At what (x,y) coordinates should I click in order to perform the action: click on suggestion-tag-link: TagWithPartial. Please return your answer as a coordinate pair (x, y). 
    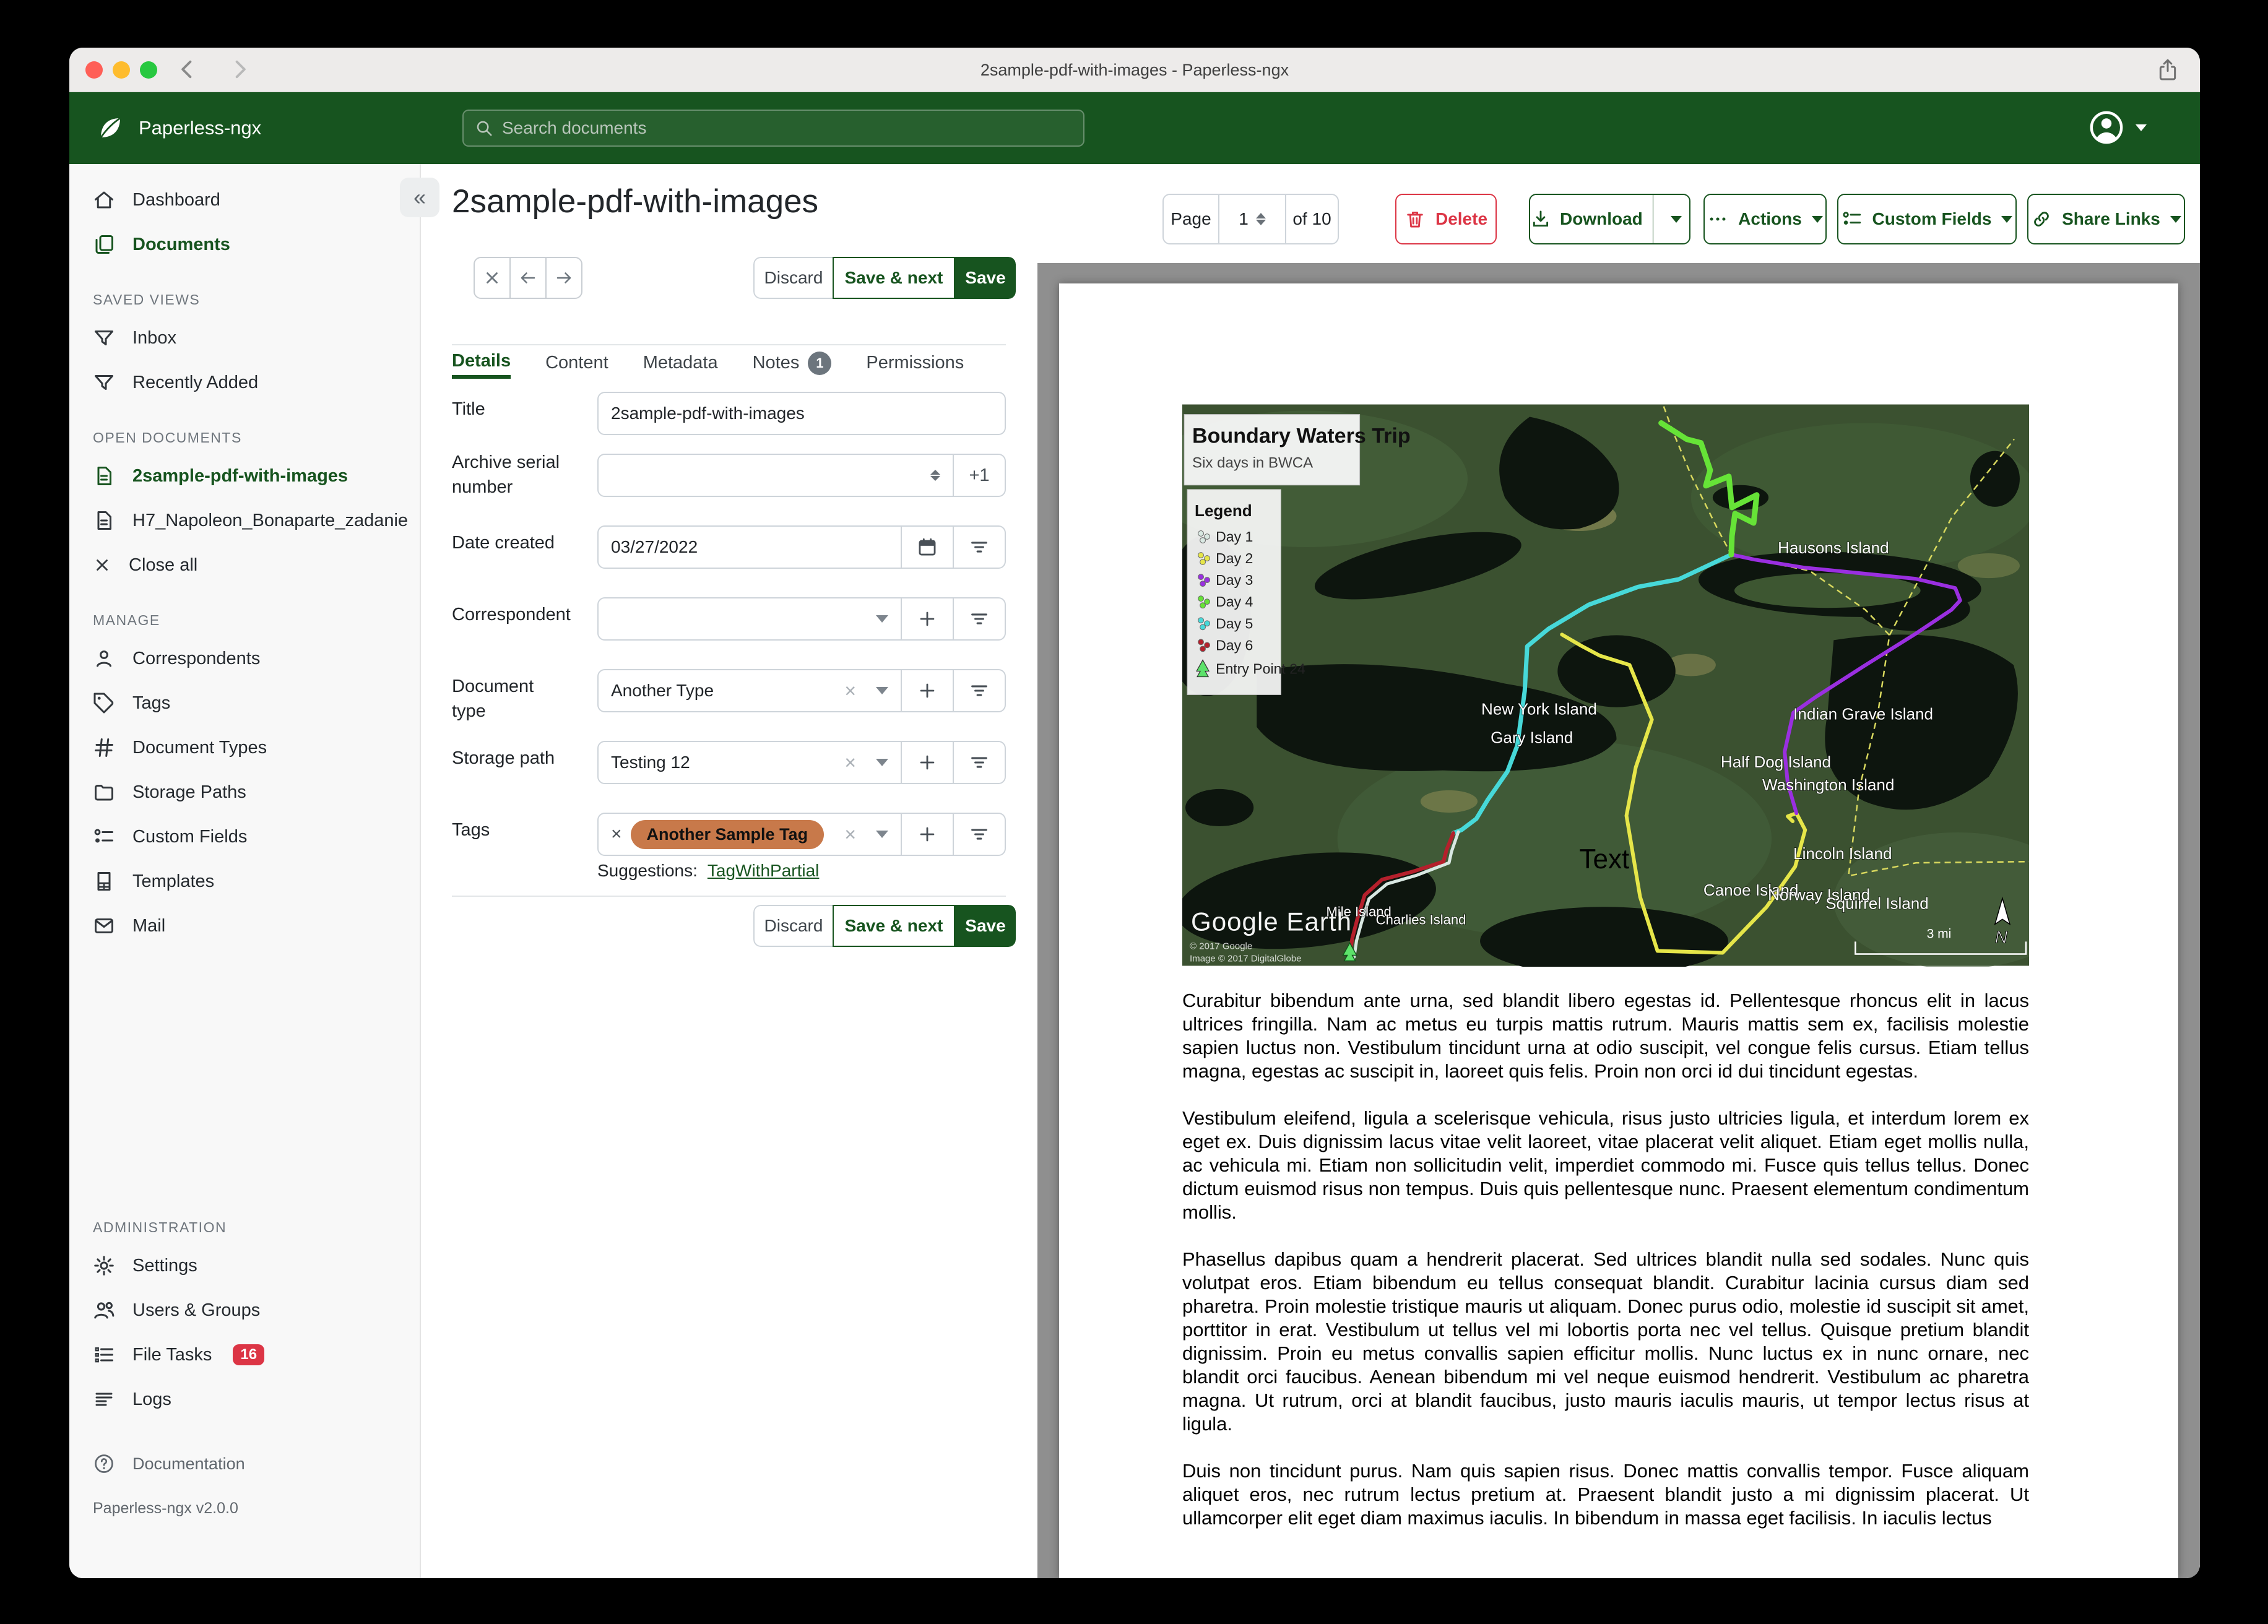
    Looking at the image, I should click on (764, 871).